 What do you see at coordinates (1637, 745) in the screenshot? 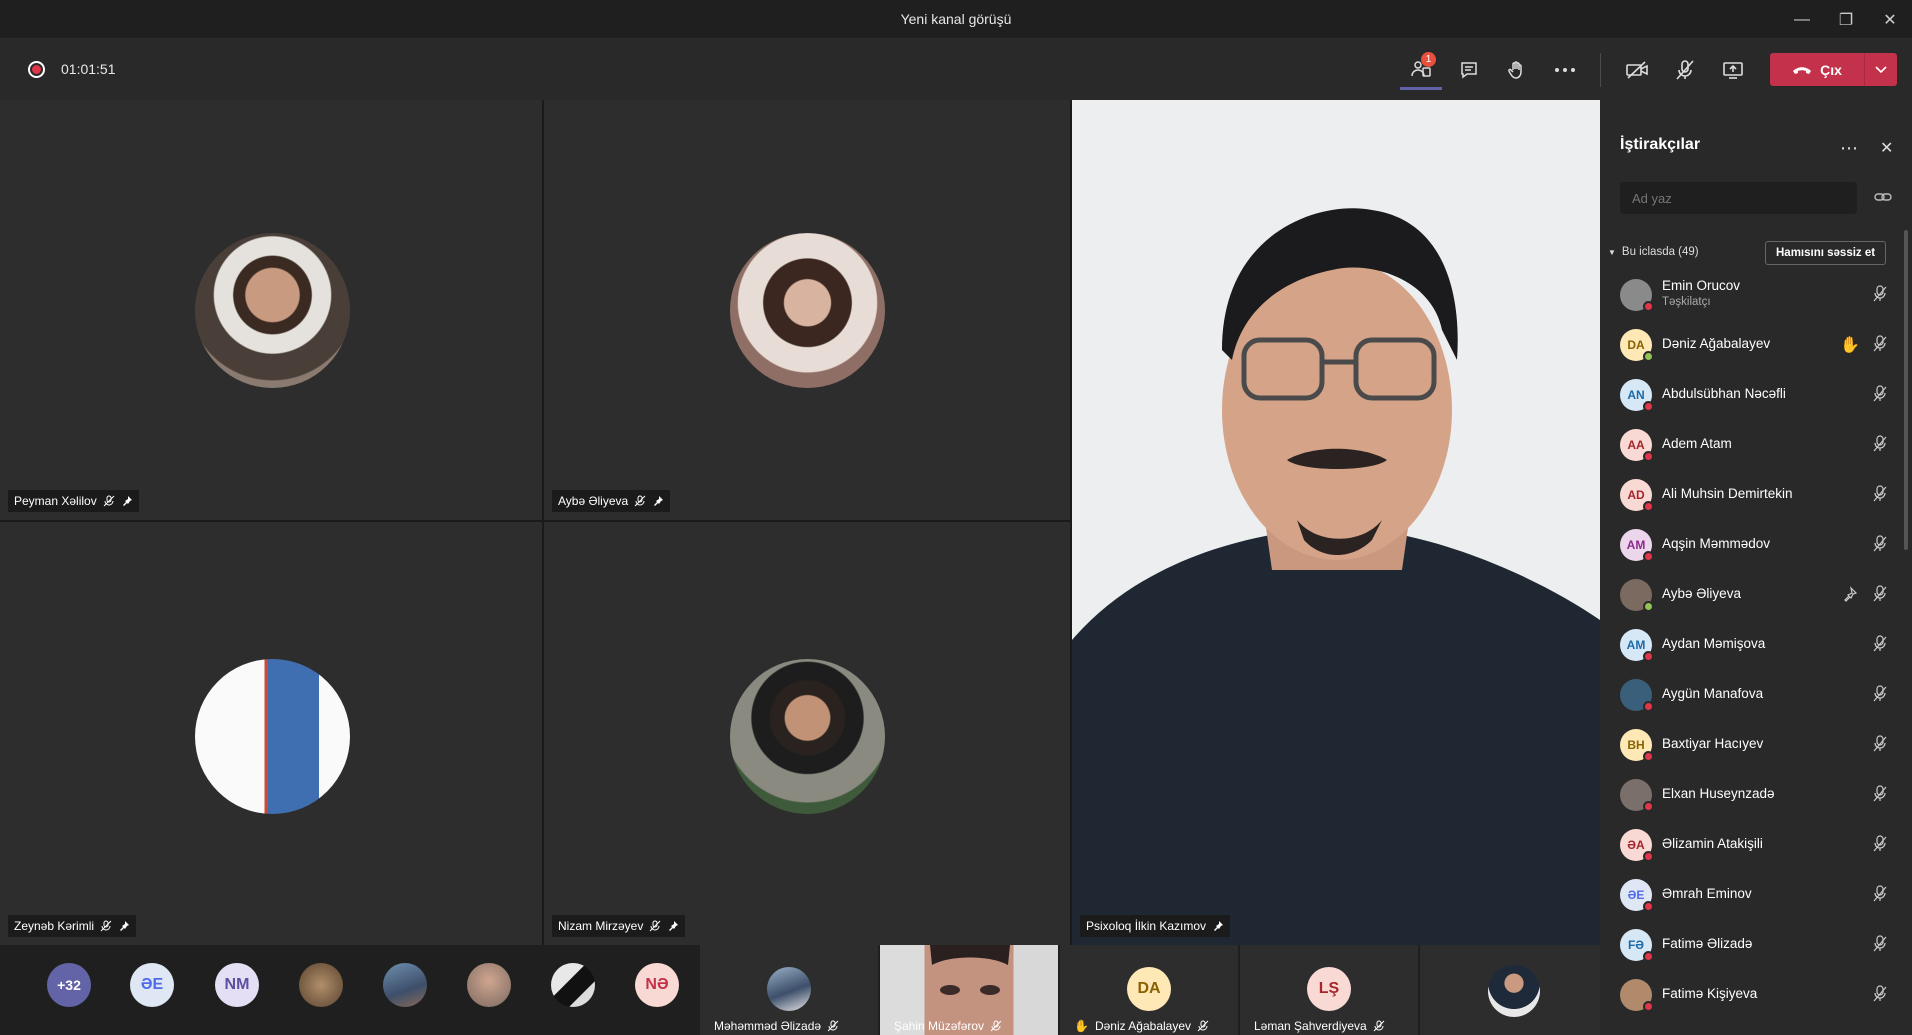
I see `avatar: BH` at bounding box center [1637, 745].